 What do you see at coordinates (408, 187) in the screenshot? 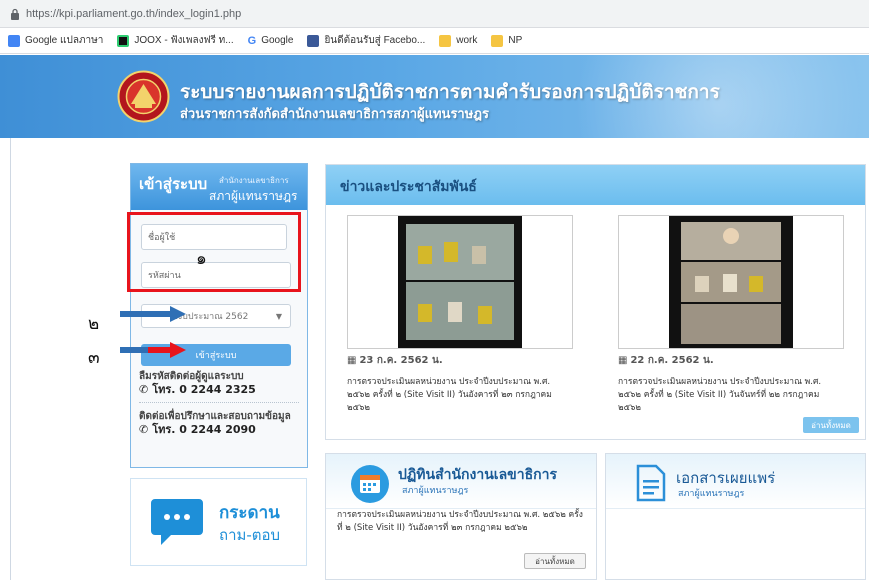
I see `news-title: ข่าวและประชาสัมพันธ์` at bounding box center [408, 187].